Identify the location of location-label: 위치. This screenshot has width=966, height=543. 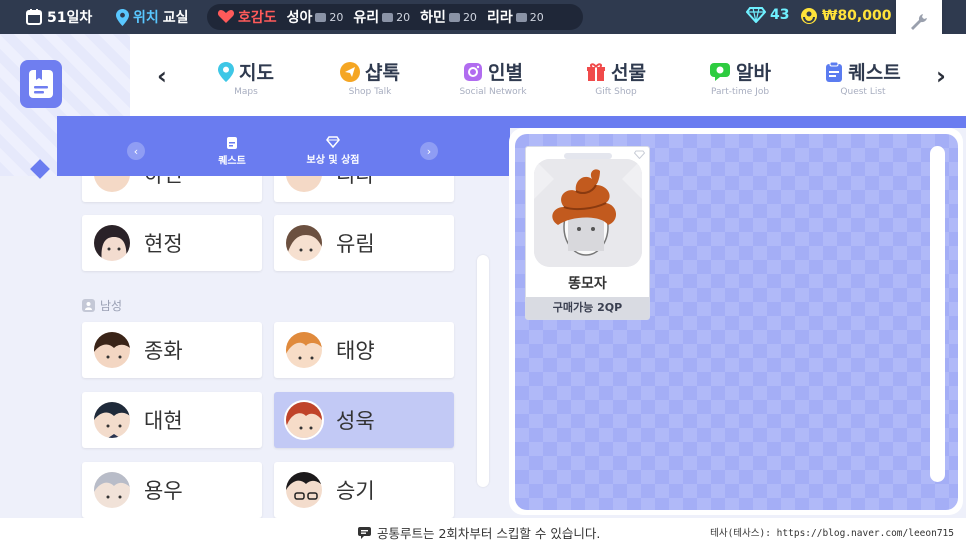
(146, 18).